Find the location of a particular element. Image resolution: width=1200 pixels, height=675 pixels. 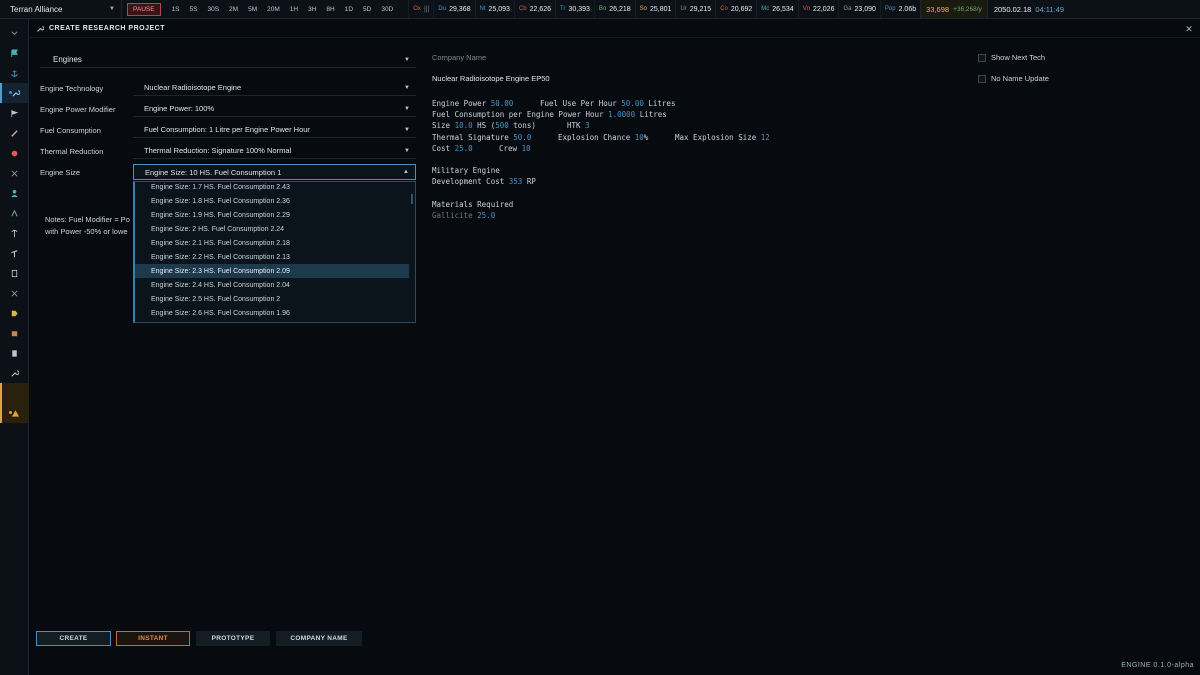

instant-button: INSTANT is located at coordinates (153, 638).